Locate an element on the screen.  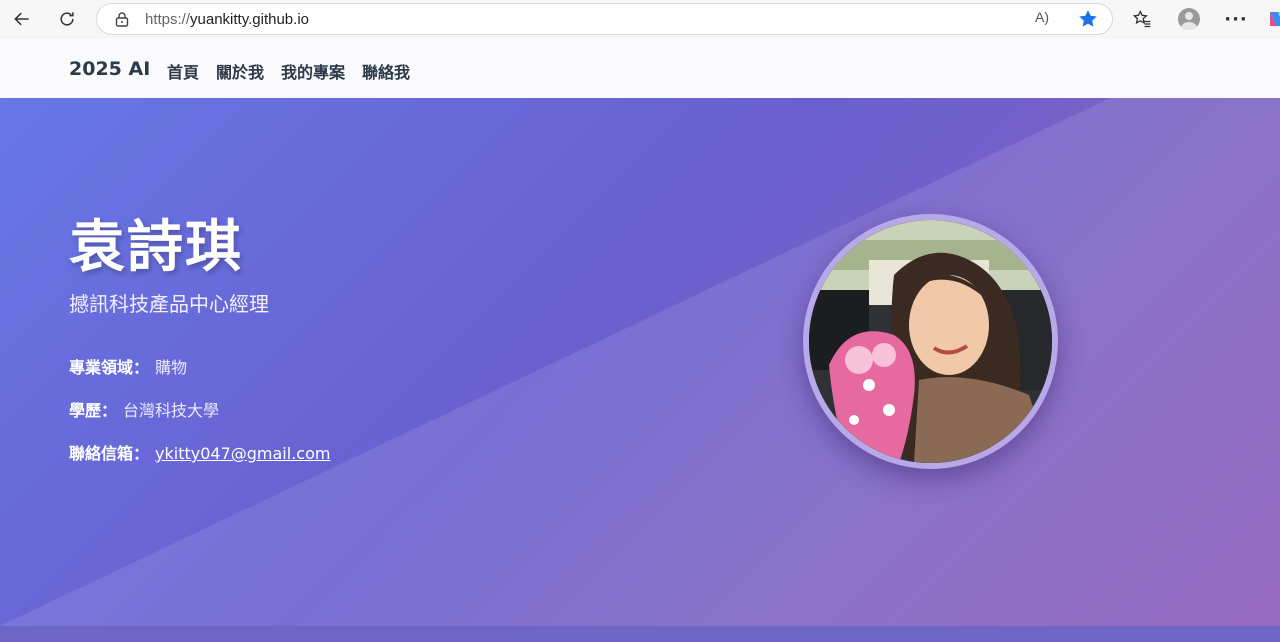
email-label: 聯絡信箱： is located at coordinates (109, 453).